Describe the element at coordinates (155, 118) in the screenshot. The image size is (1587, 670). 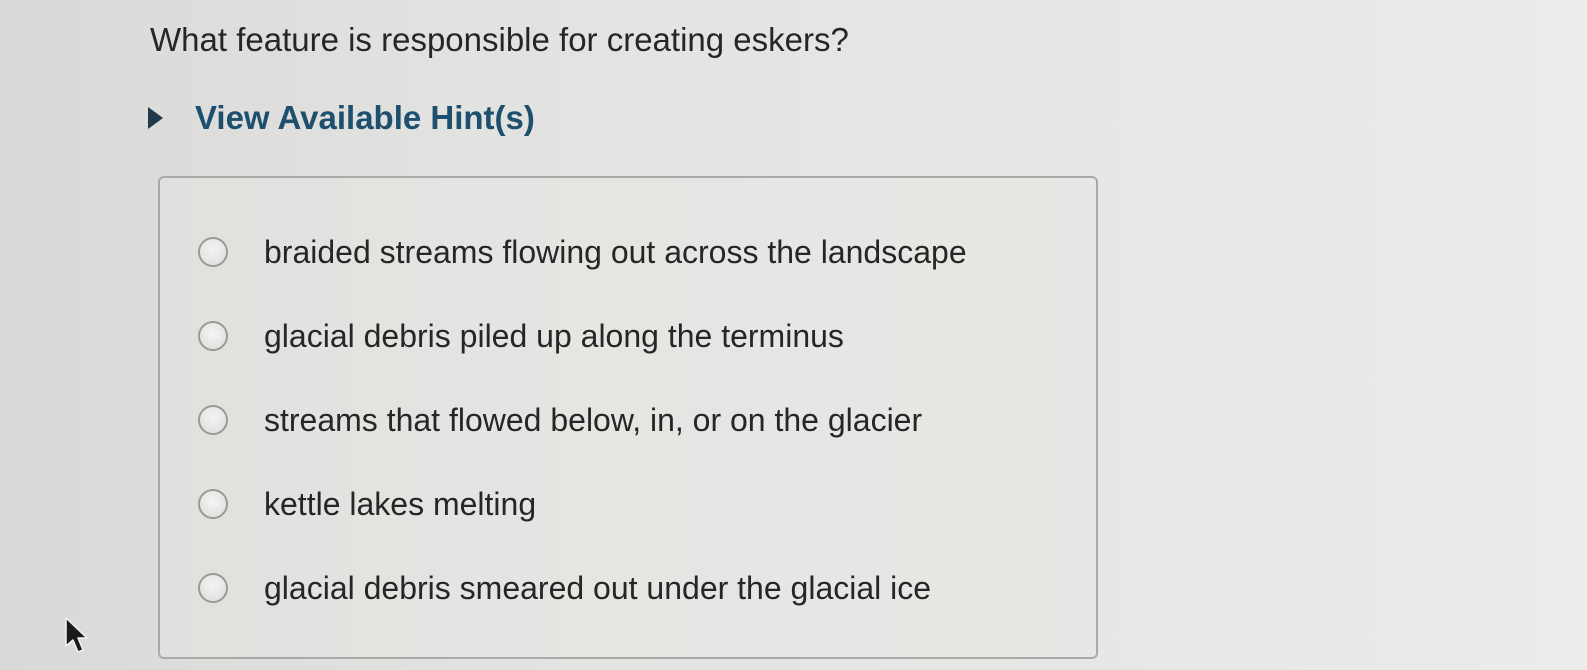
I see `caret-right-icon` at that location.